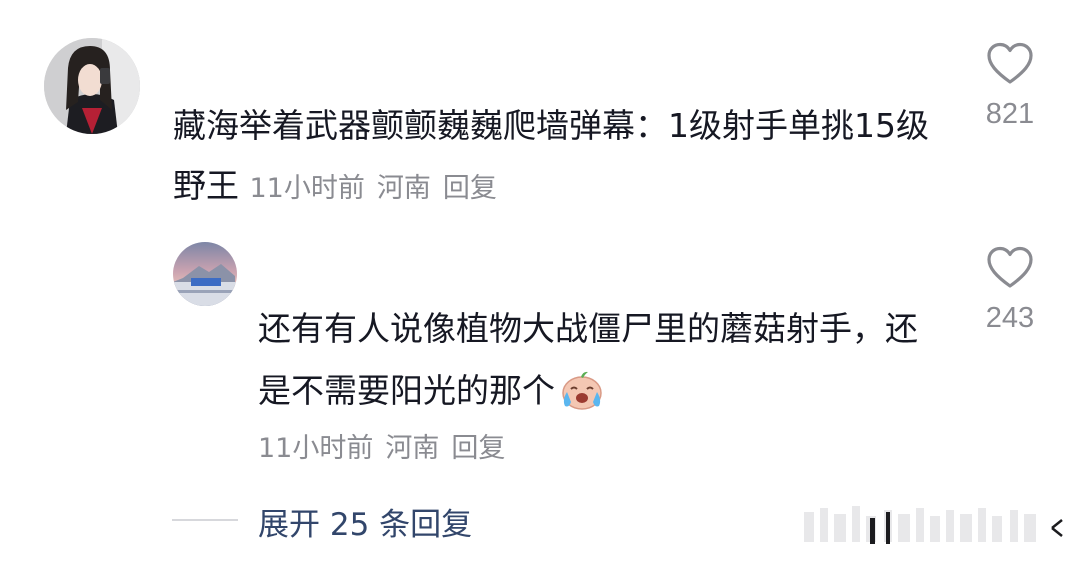  Describe the element at coordinates (933, 525) in the screenshot. I see `watermark-logo` at that location.